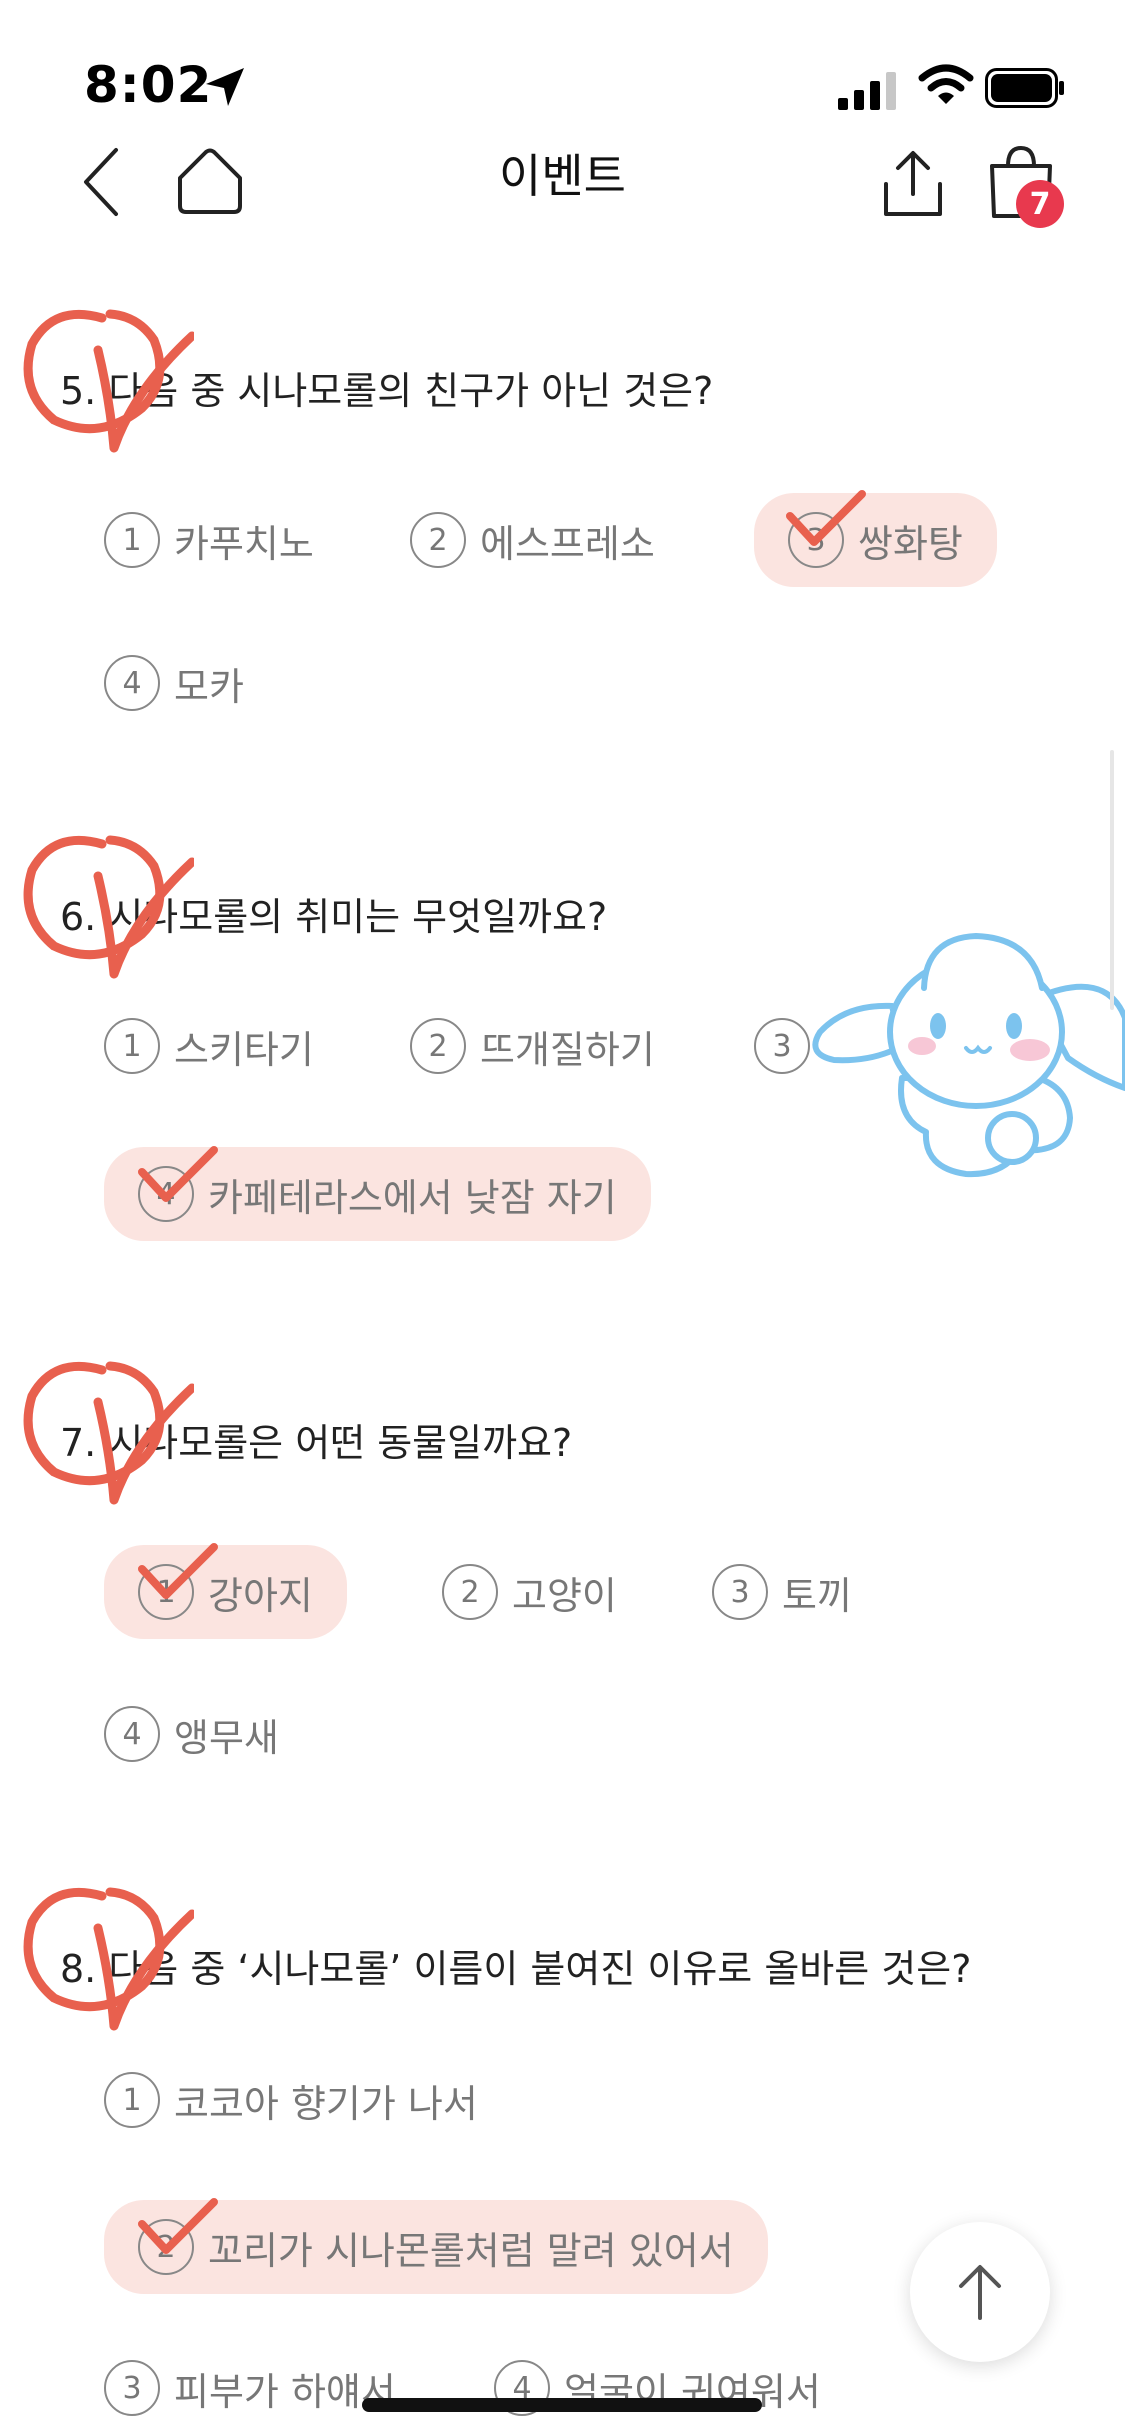 The width and height of the screenshot is (1125, 2436). I want to click on option-text: 앵무새, so click(226, 1737).